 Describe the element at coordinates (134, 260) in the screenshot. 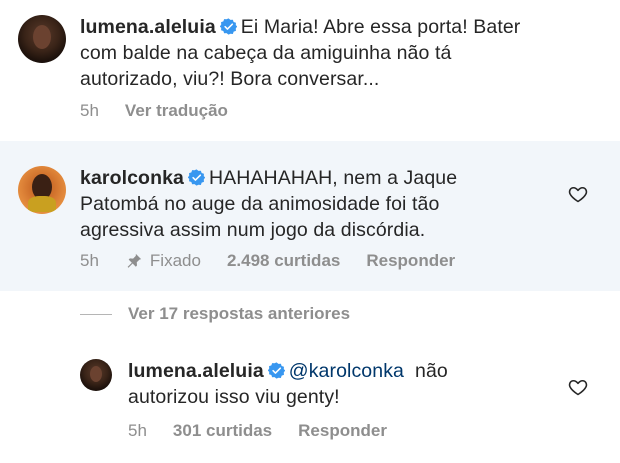

I see `pin-icon` at that location.